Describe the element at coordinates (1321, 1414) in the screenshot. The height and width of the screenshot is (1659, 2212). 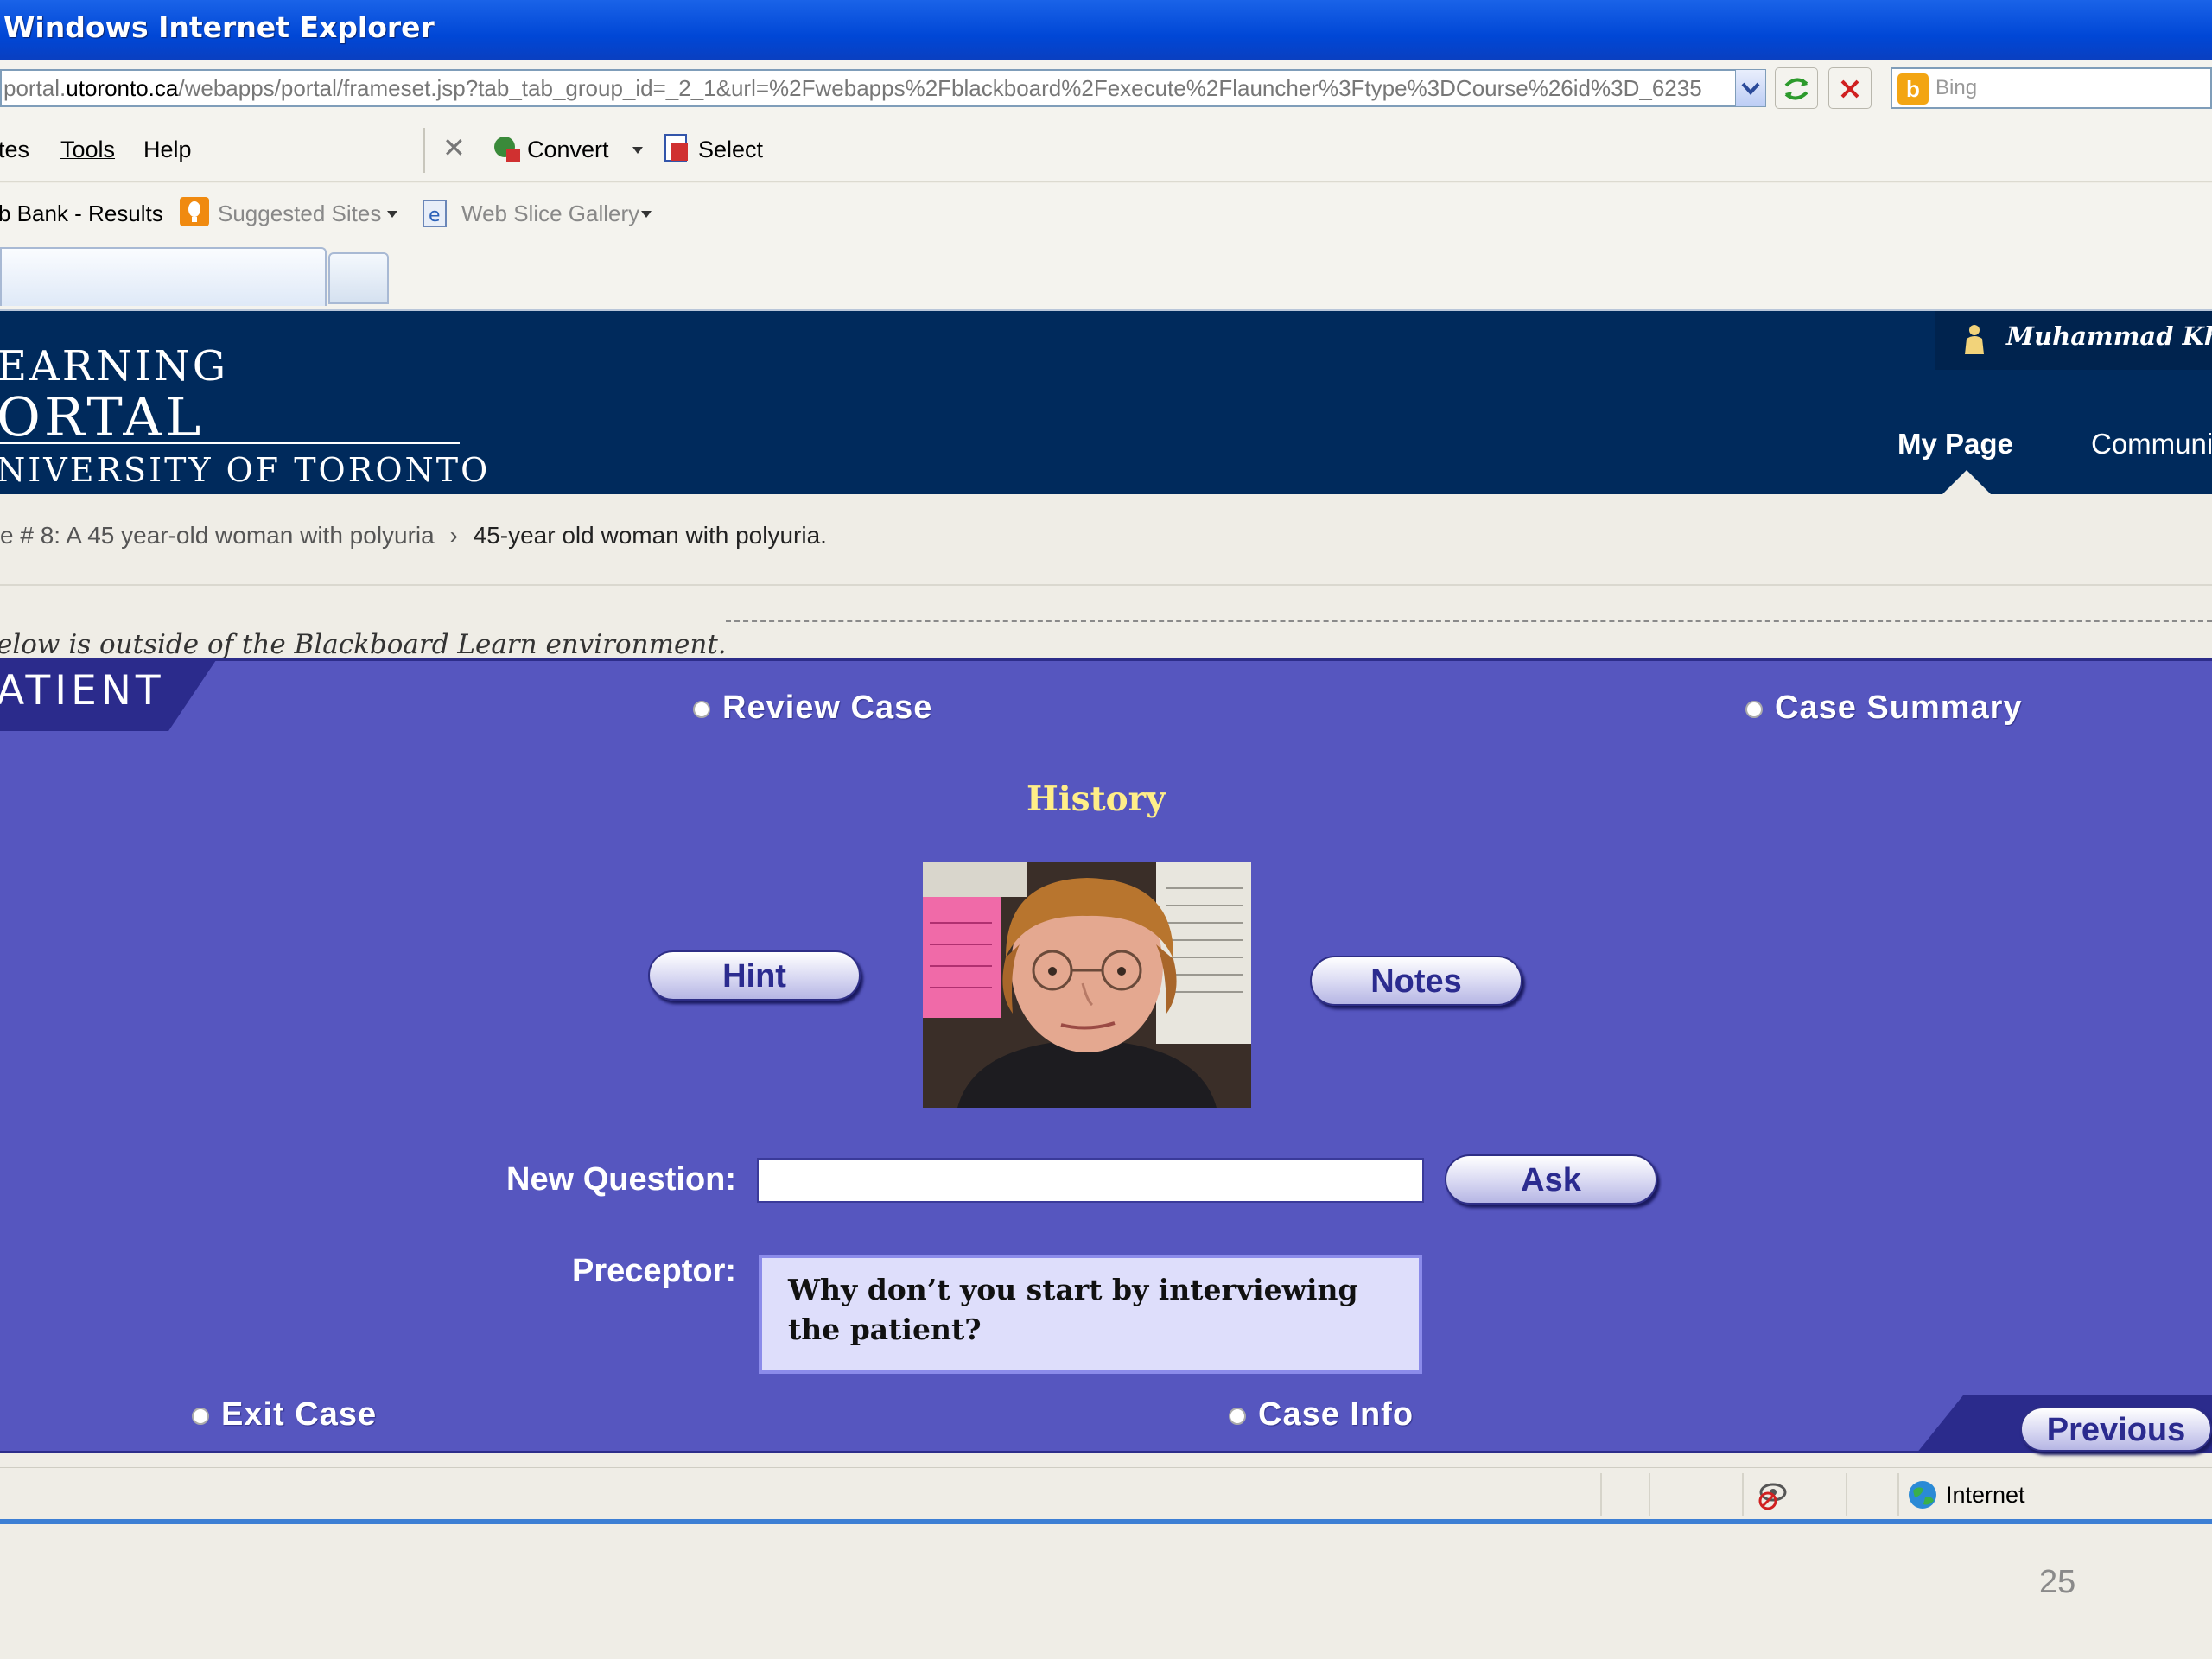
I see `case-info-link: Case Info` at that location.